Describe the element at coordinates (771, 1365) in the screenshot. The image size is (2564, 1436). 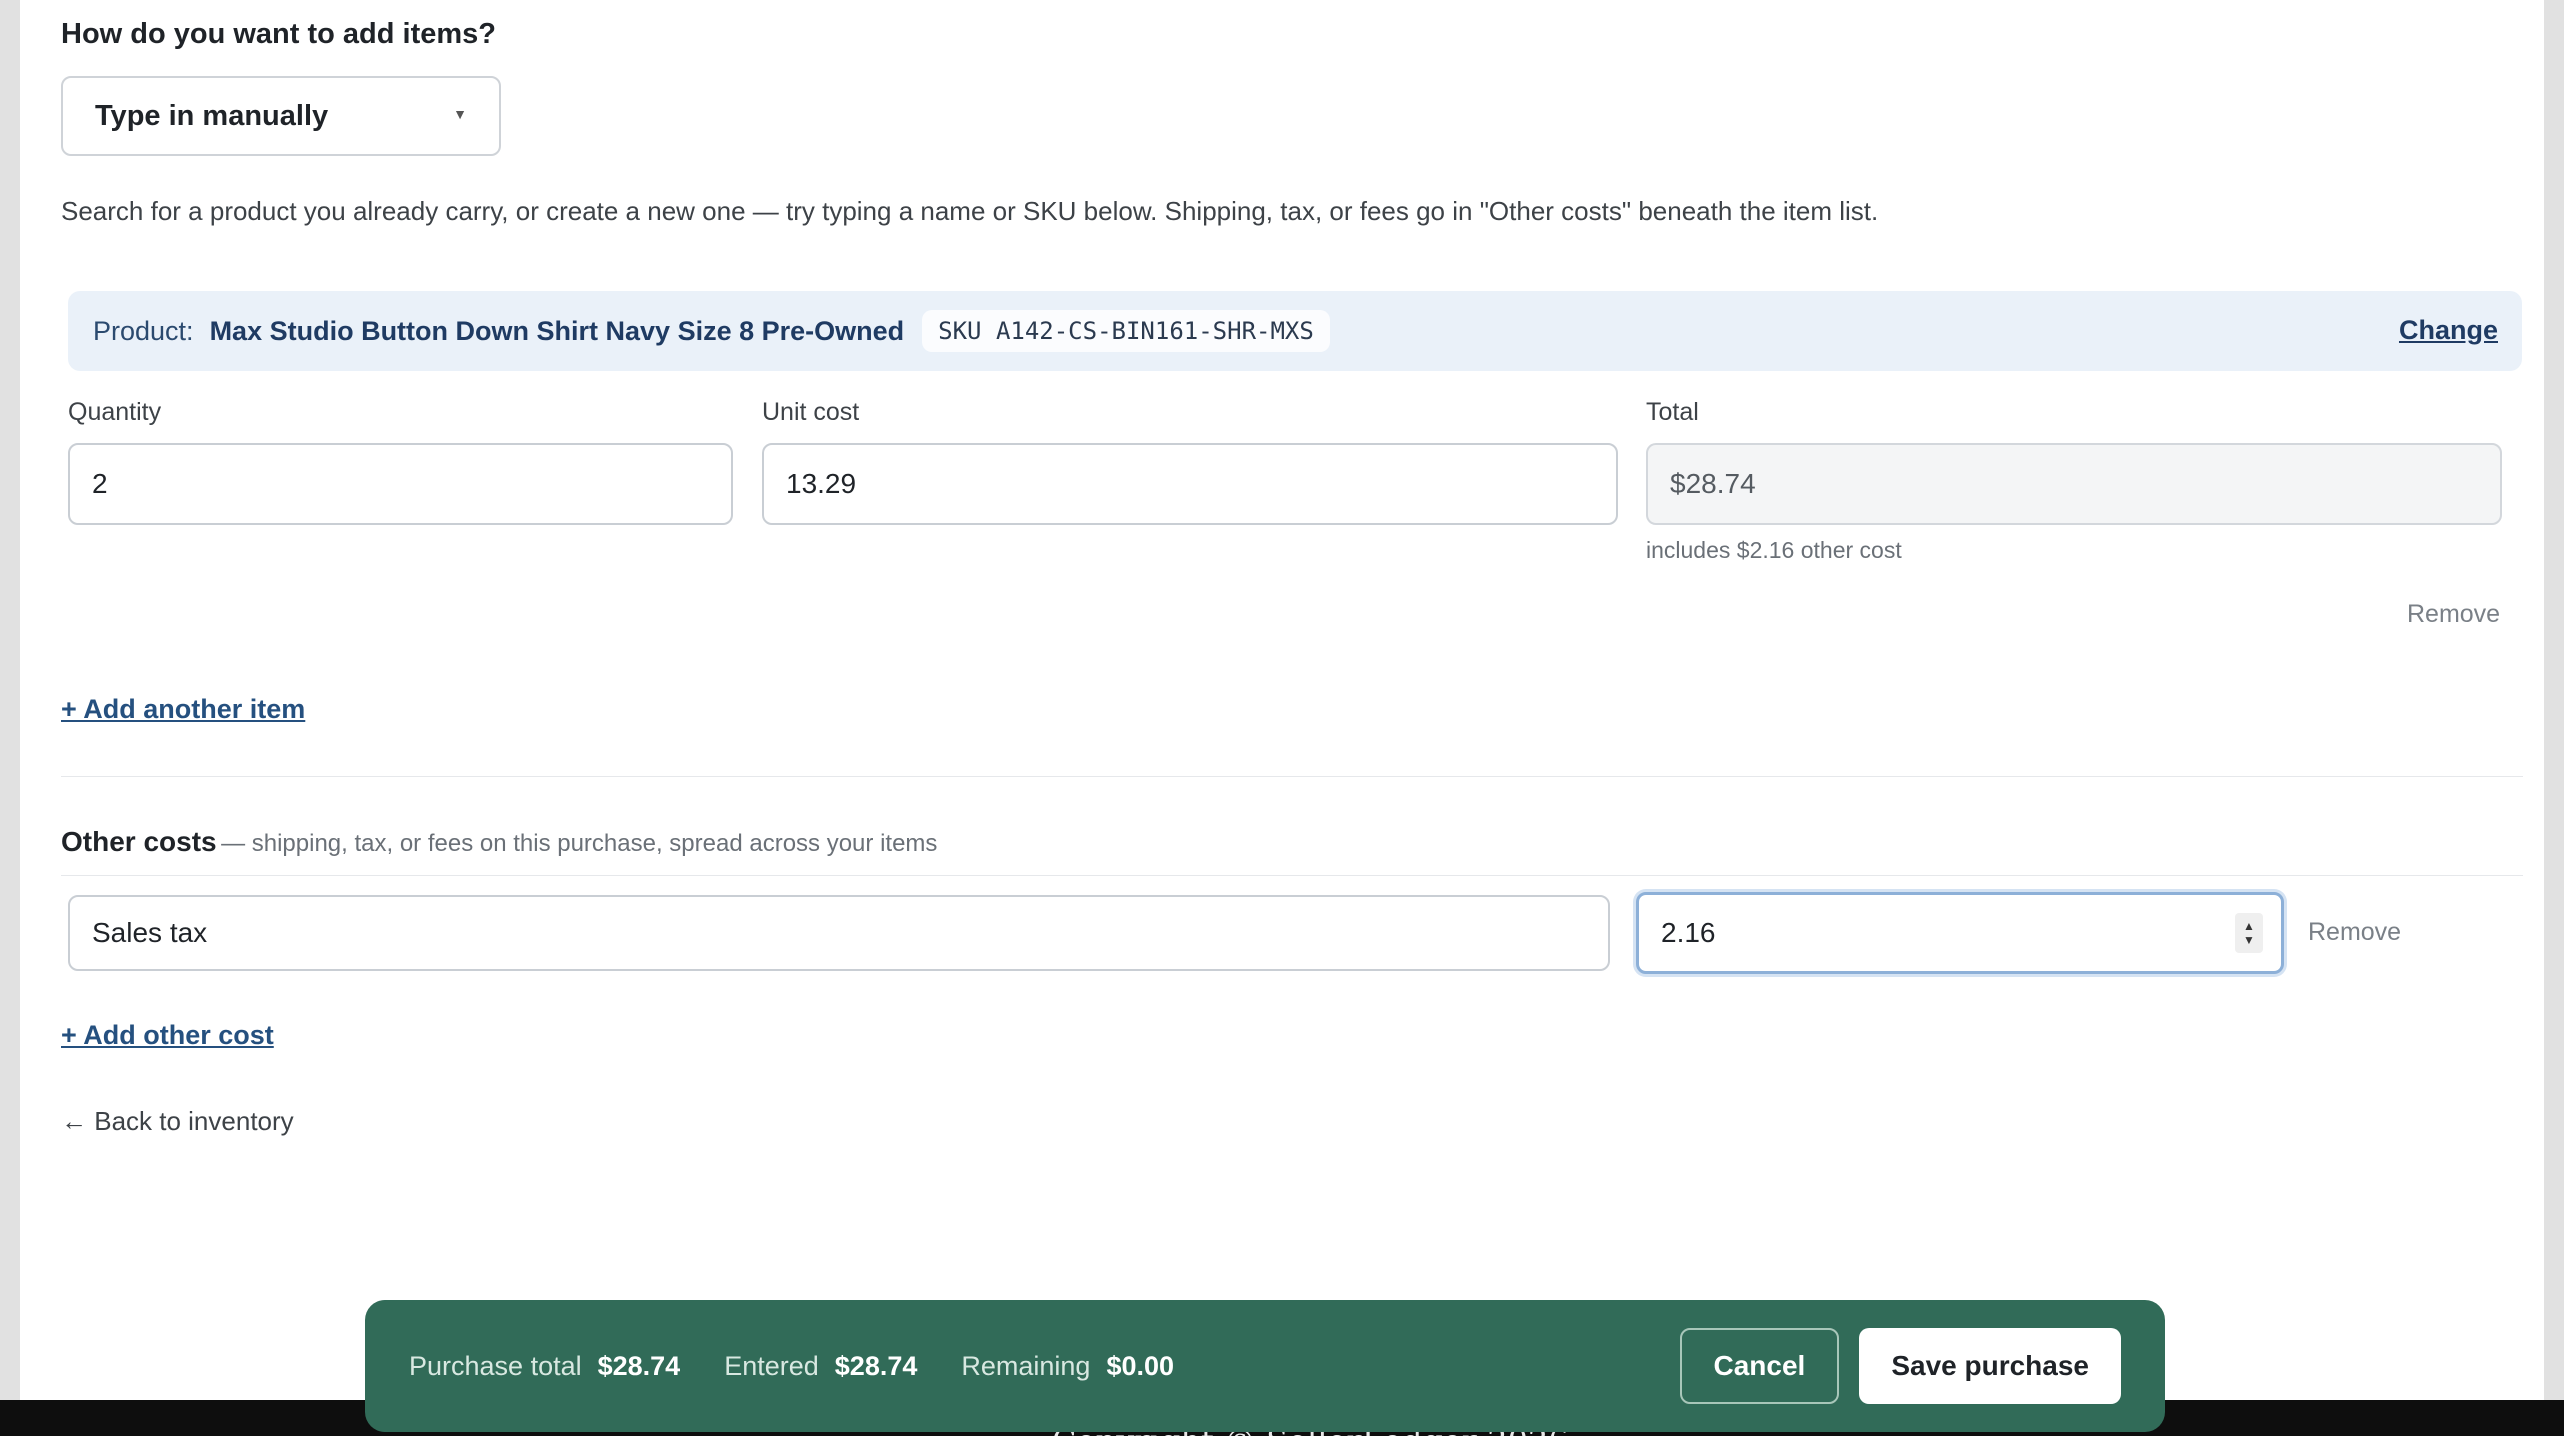
I see `entered-label: Entered` at that location.